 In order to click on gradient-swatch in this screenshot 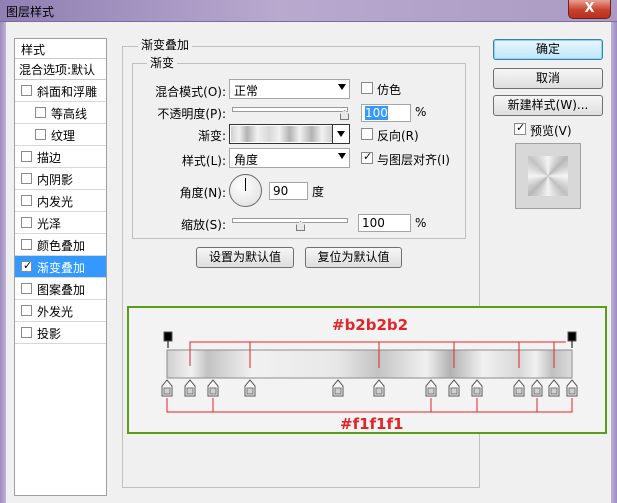, I will do `click(281, 134)`.